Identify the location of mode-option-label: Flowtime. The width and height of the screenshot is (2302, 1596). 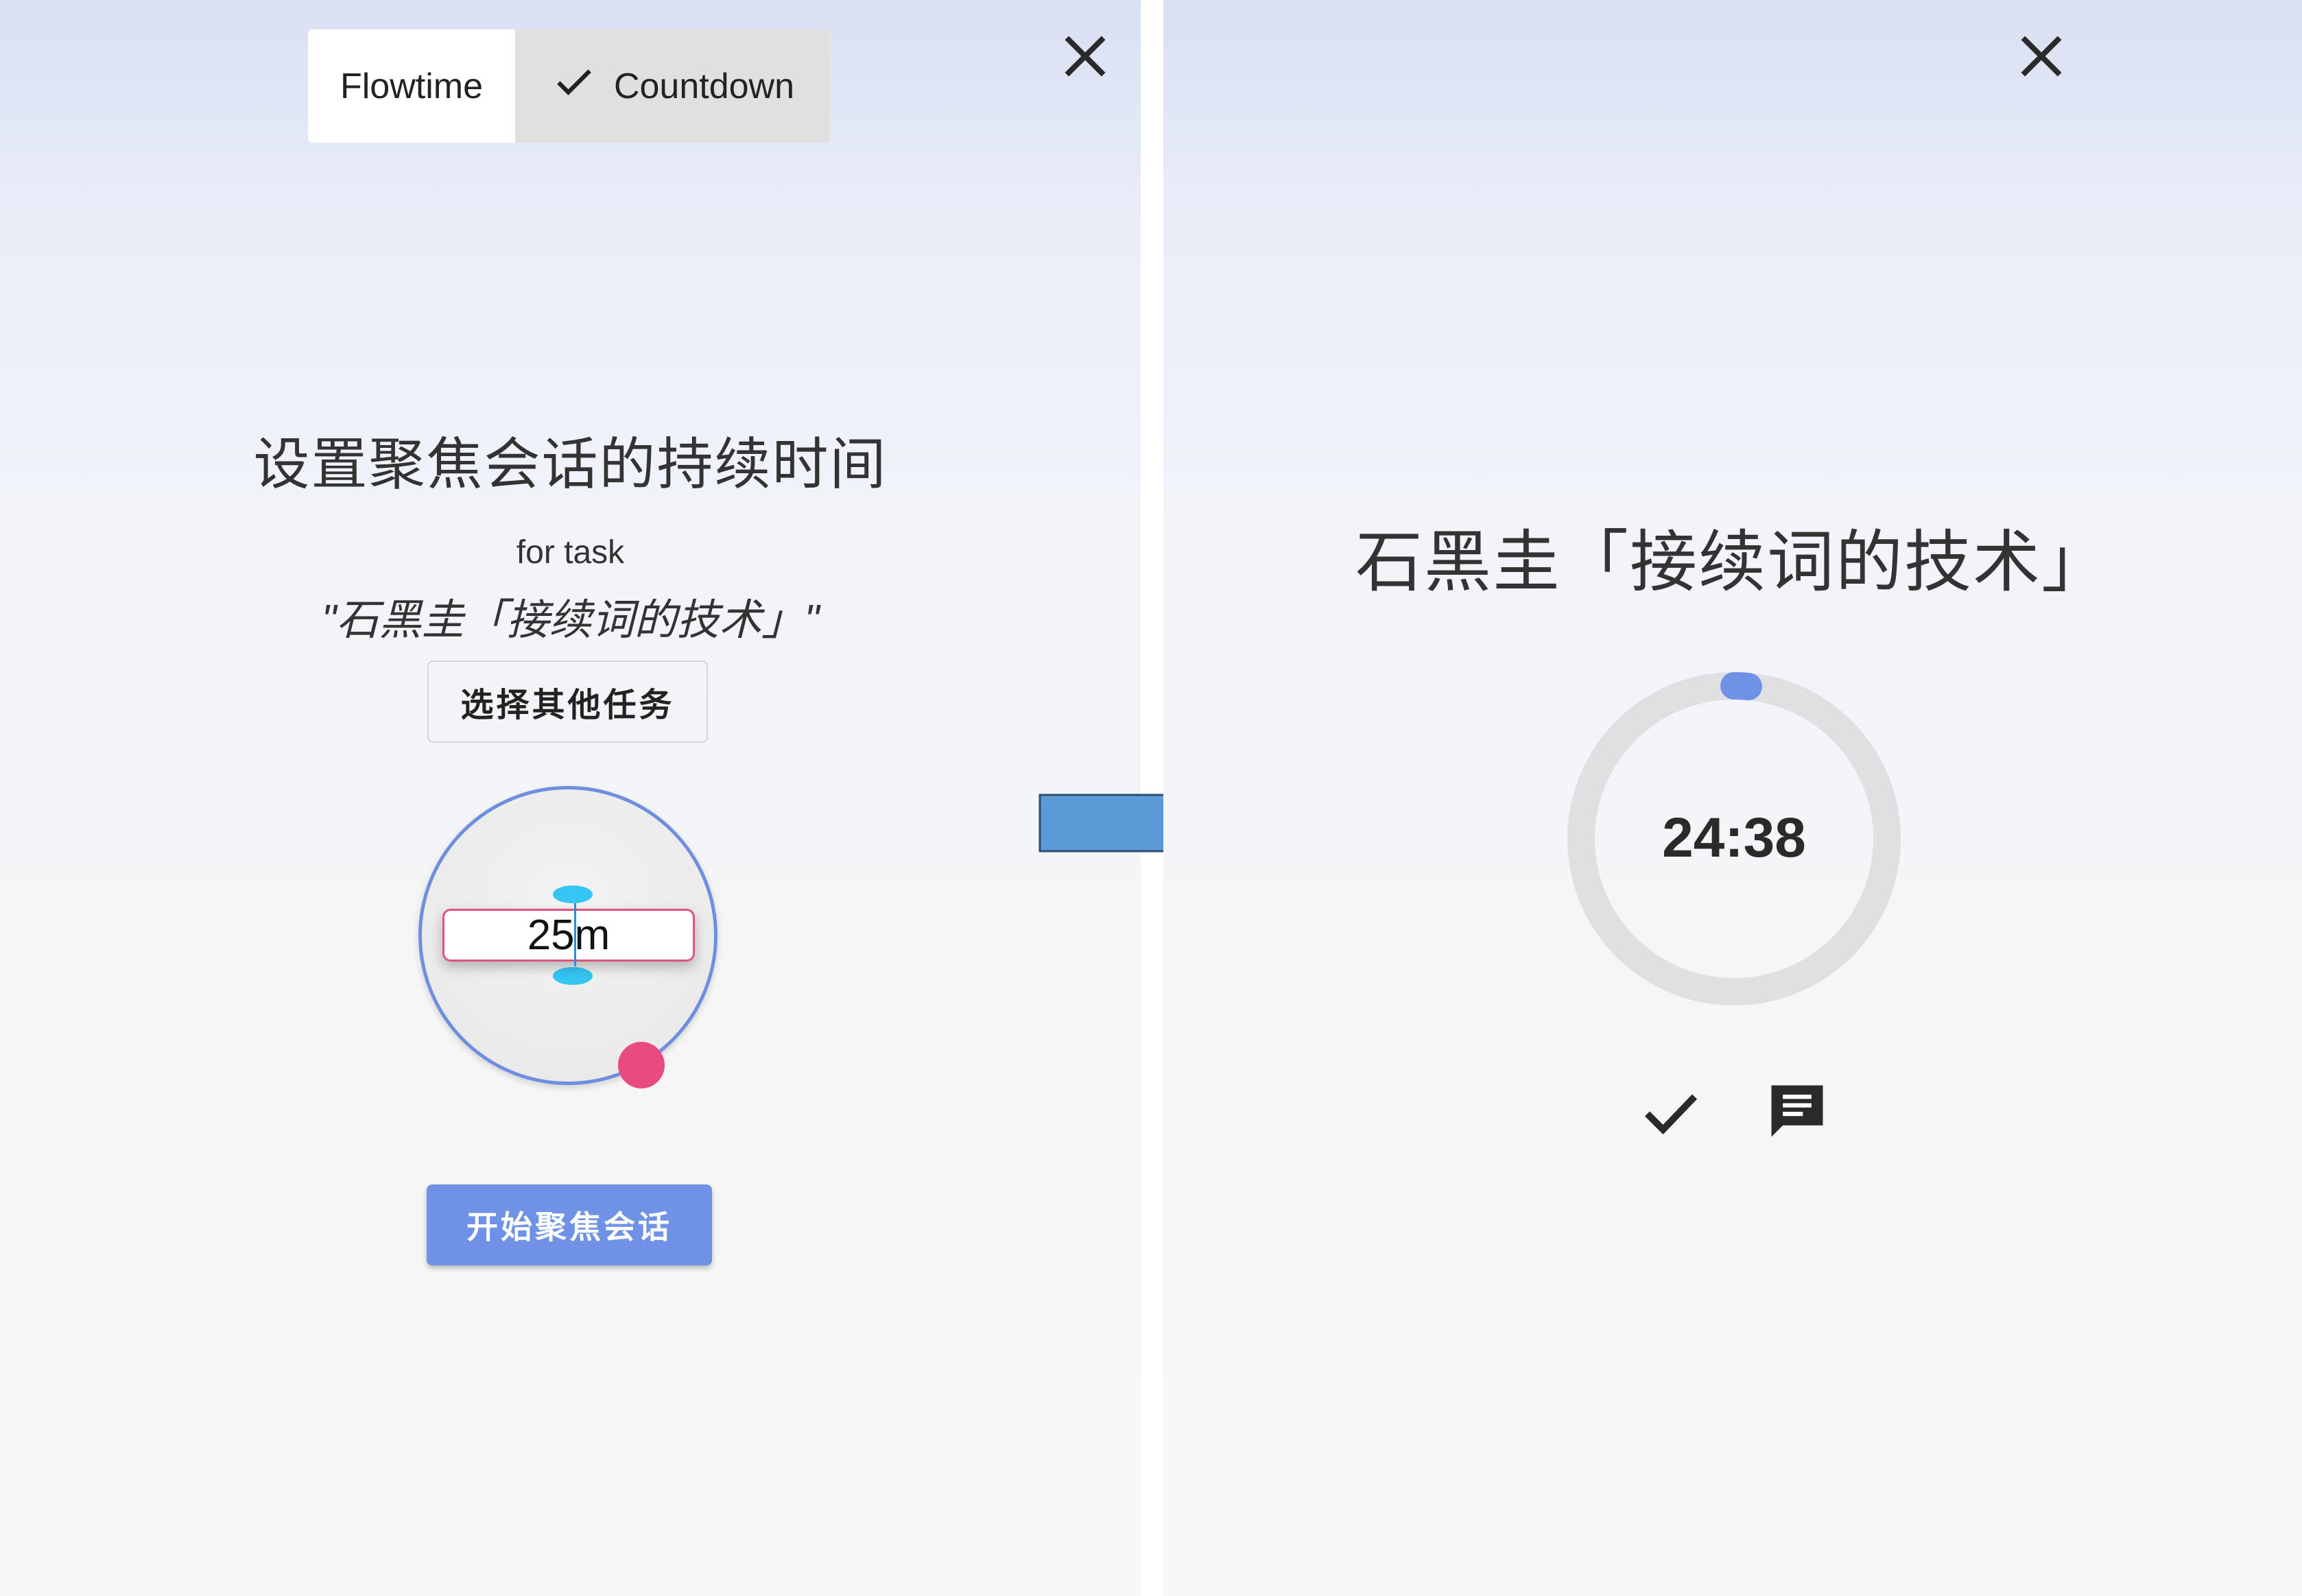
(412, 86).